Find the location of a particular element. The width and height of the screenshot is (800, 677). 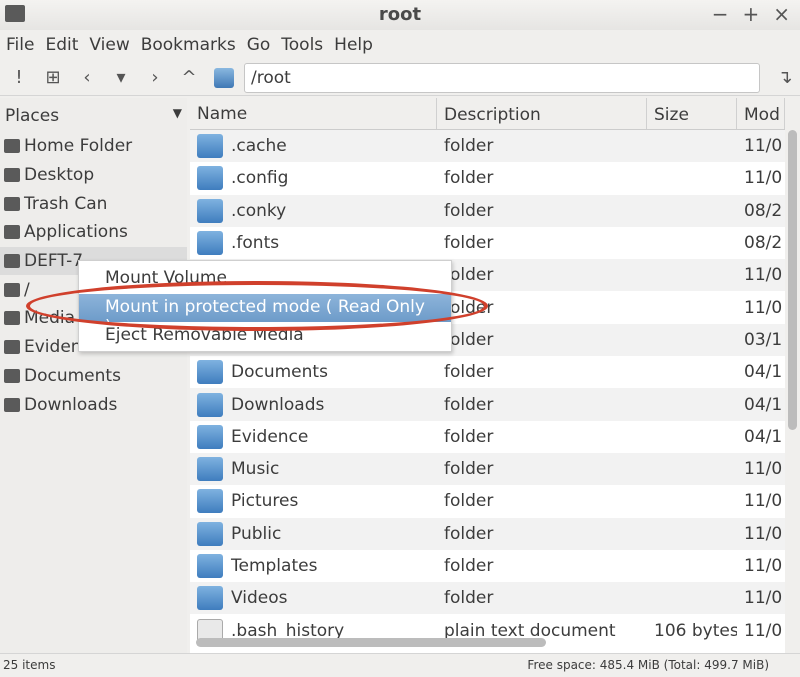

file-name: Templates is located at coordinates (274, 566).